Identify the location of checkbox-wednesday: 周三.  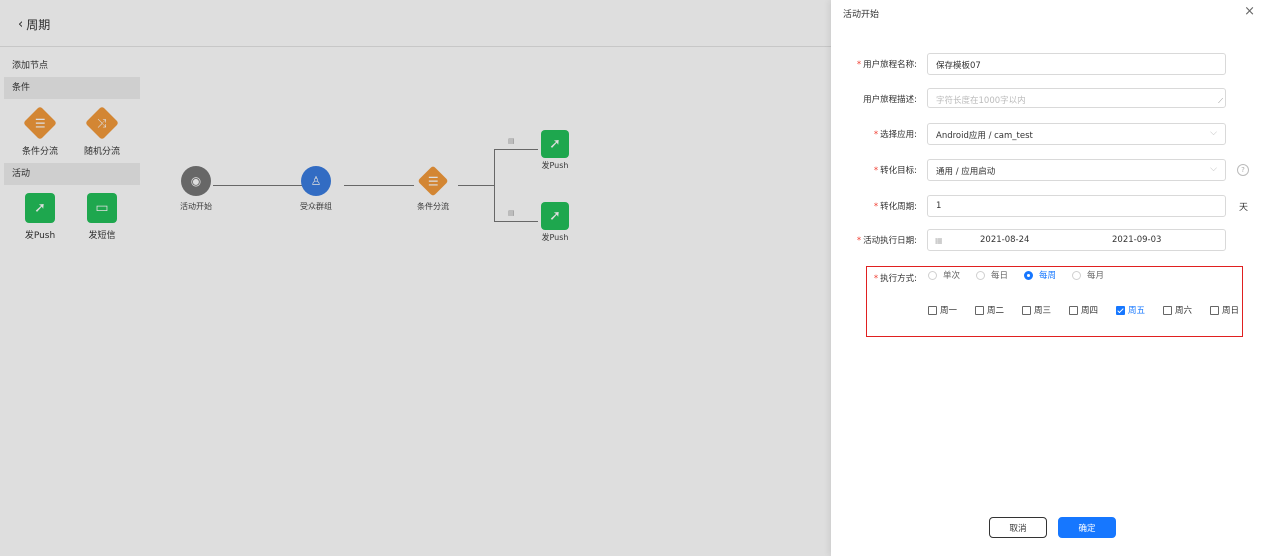
(1045, 310).